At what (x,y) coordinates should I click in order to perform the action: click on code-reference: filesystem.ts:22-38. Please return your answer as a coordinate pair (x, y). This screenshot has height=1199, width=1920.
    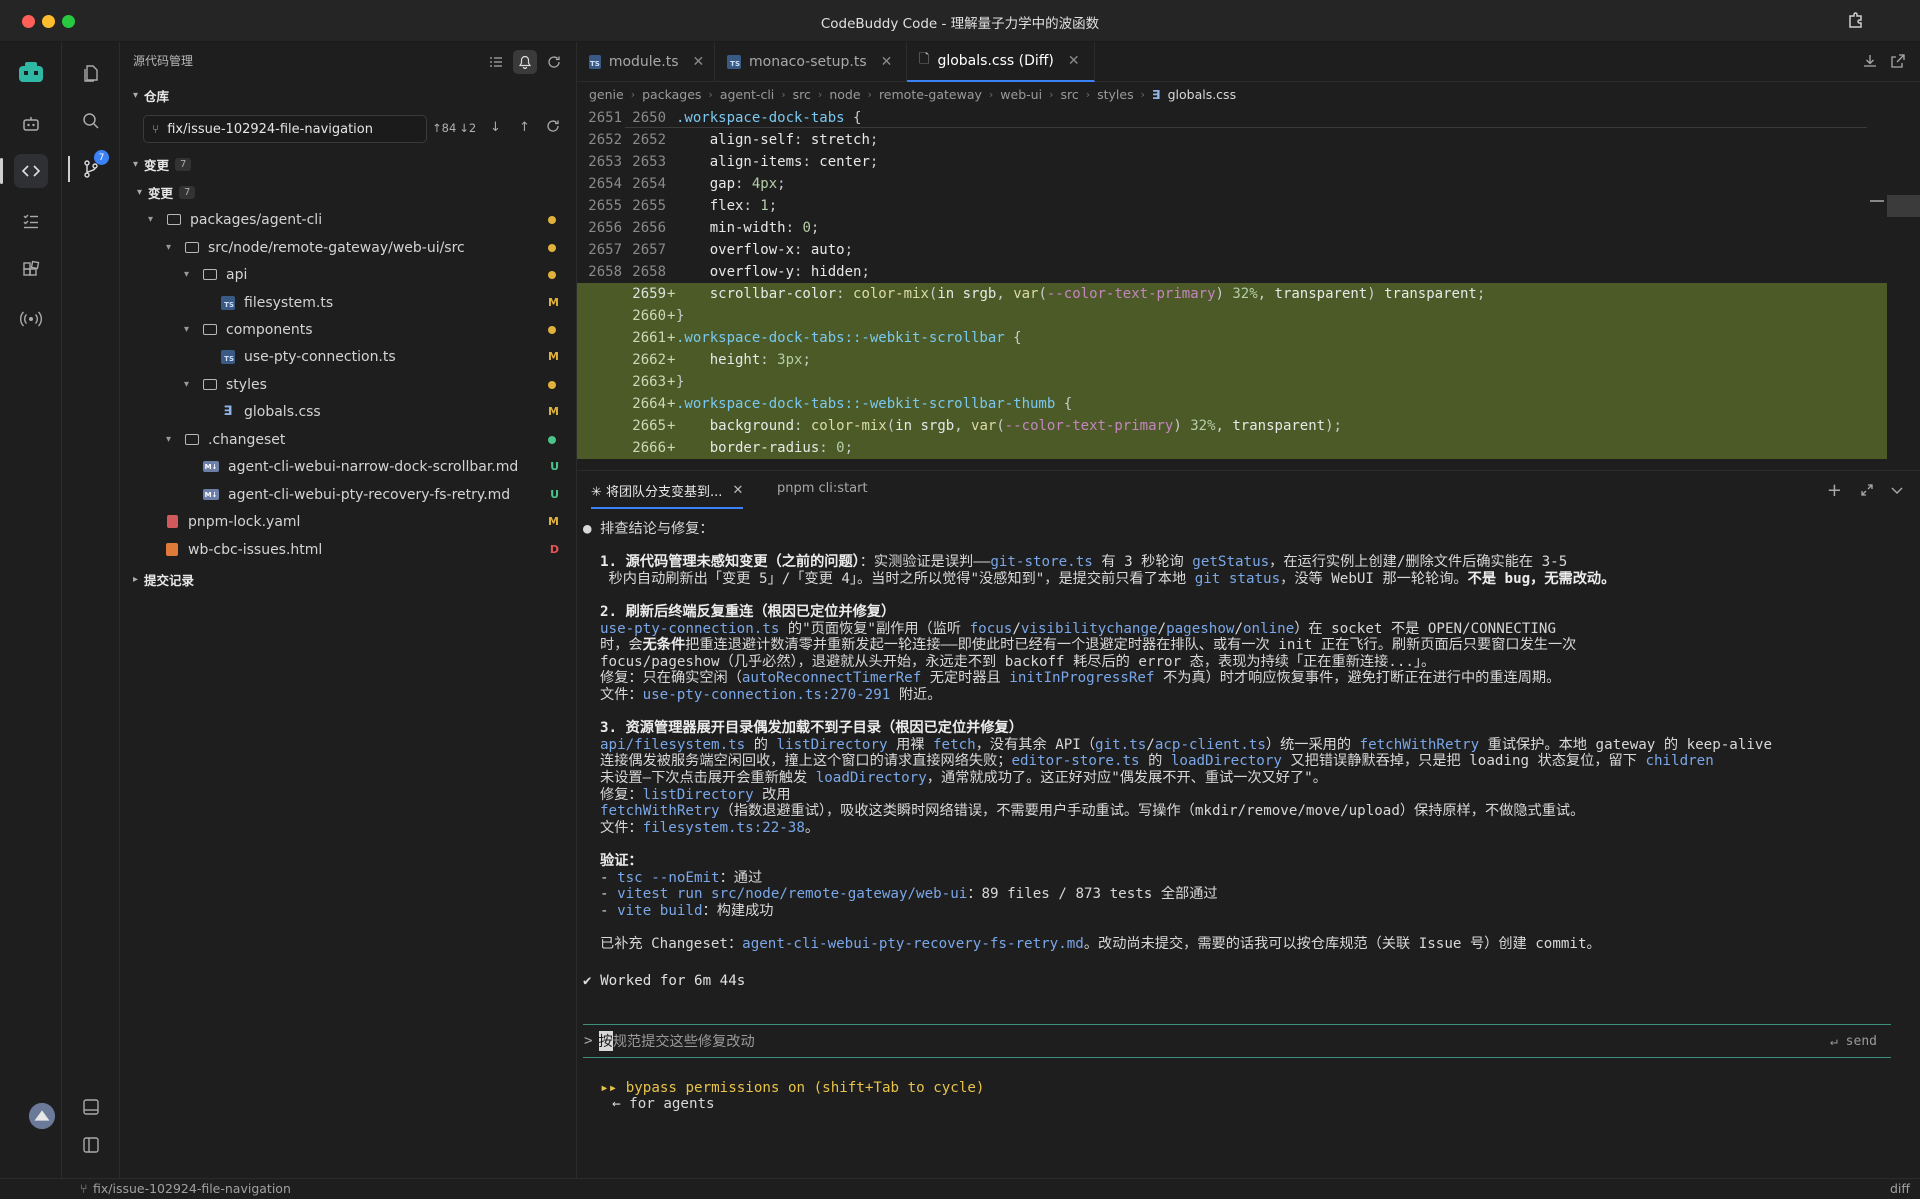
    Looking at the image, I should click on (724, 828).